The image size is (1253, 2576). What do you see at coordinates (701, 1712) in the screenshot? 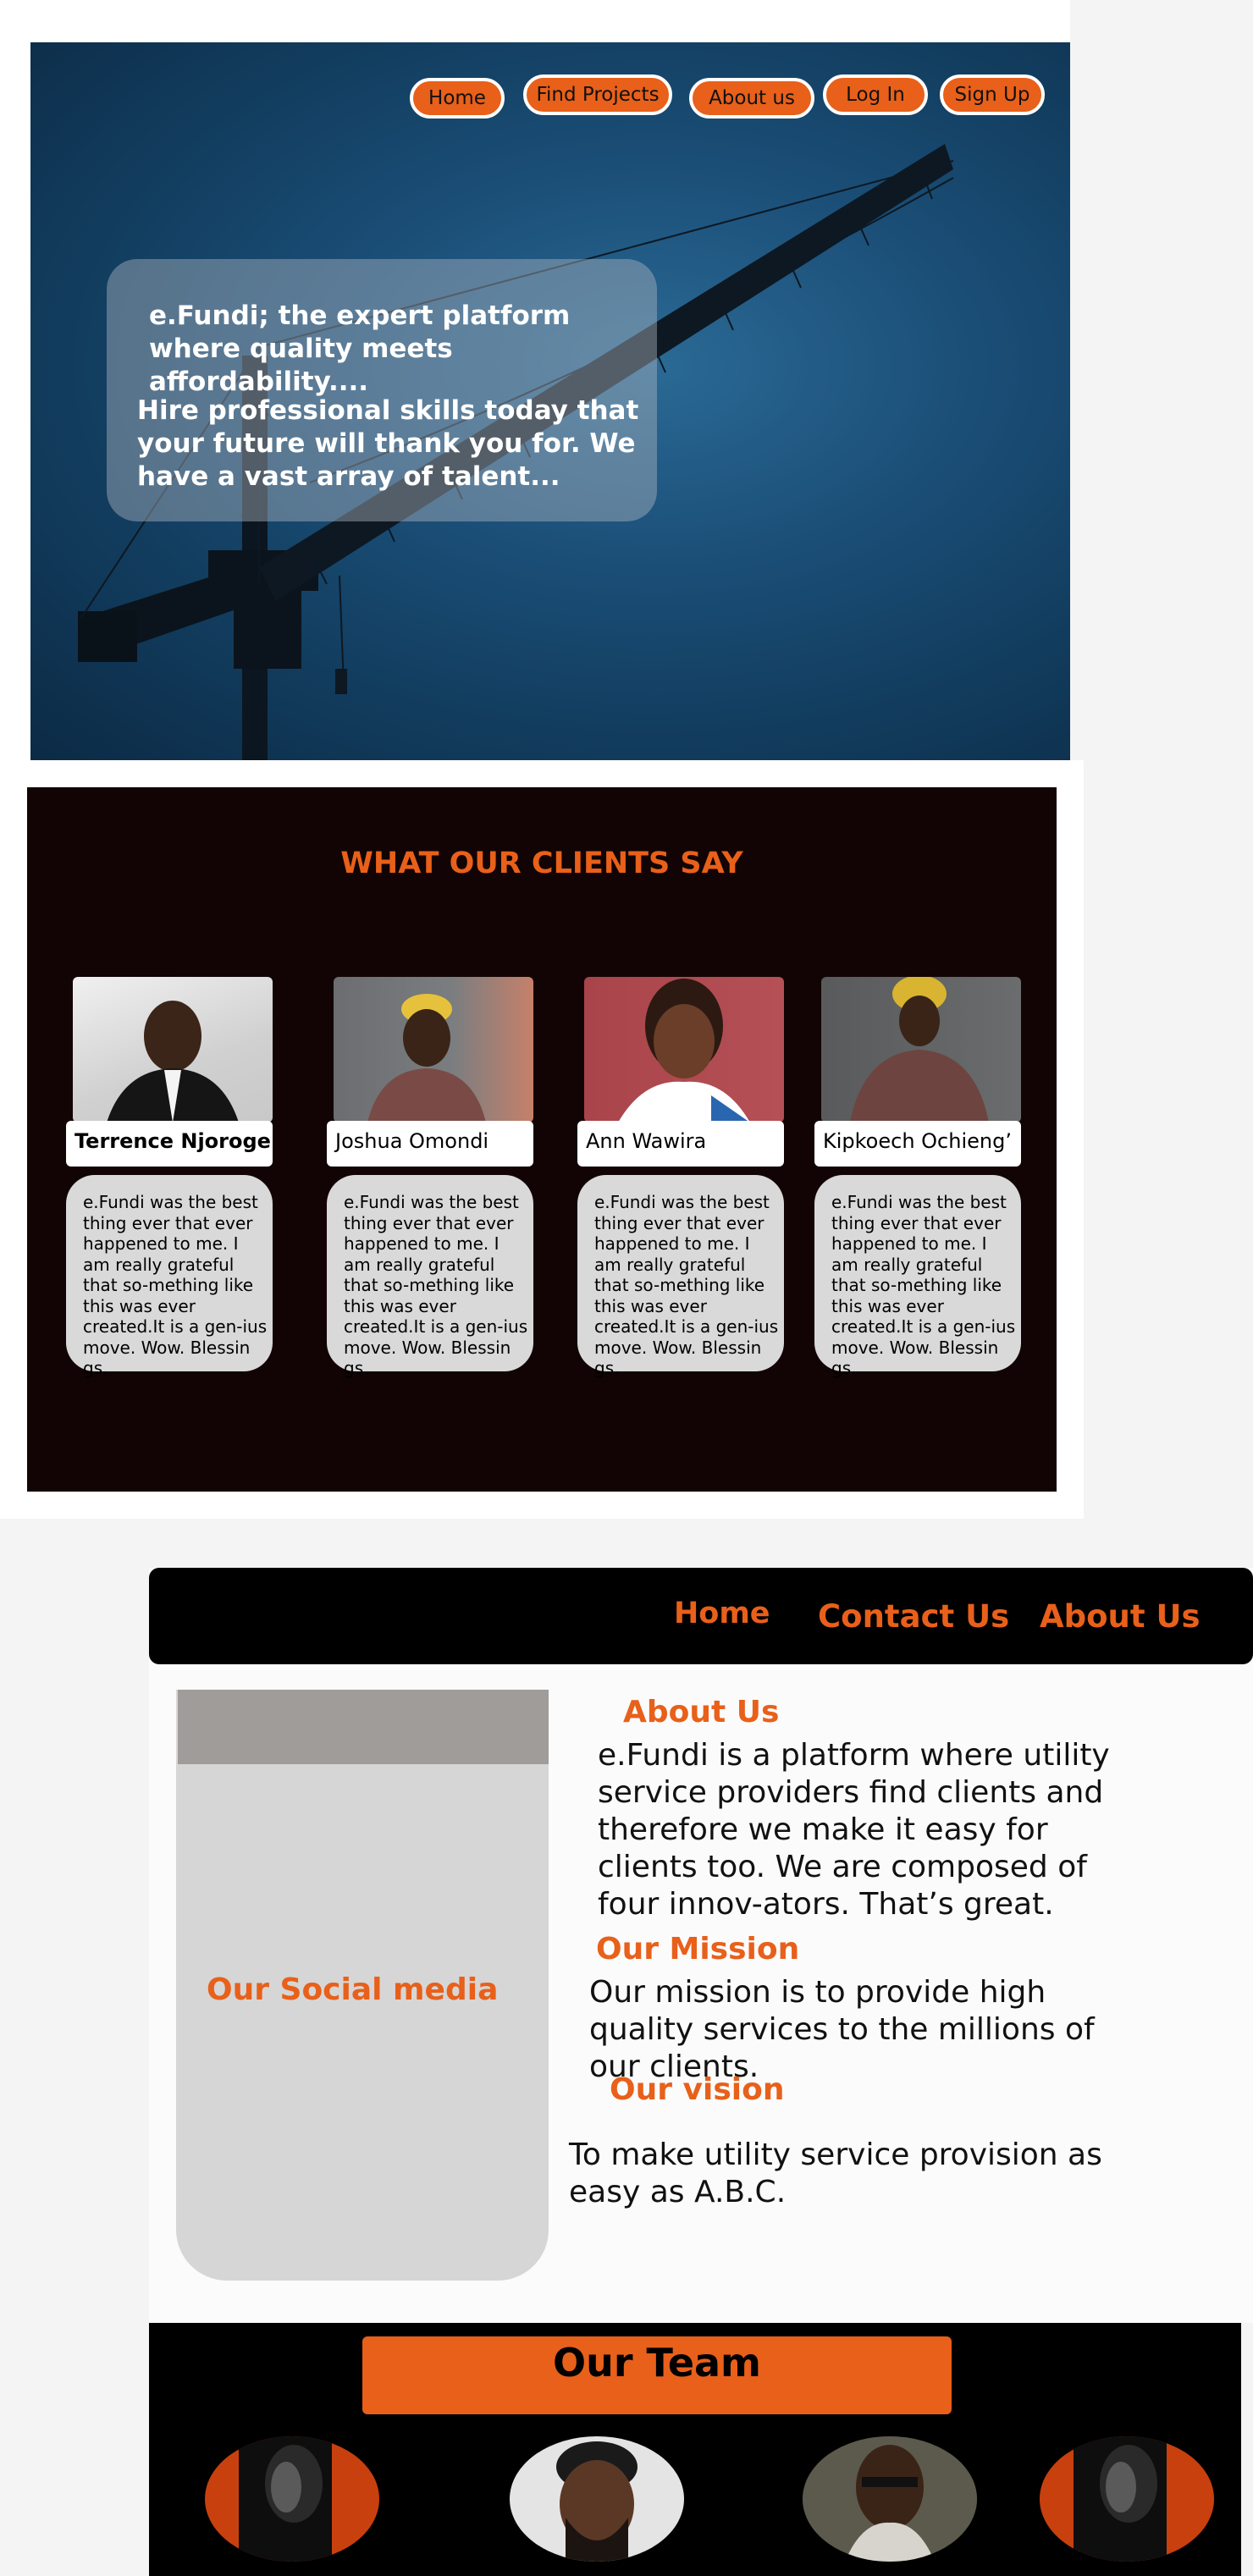
I see `about-us-heading: About Us` at bounding box center [701, 1712].